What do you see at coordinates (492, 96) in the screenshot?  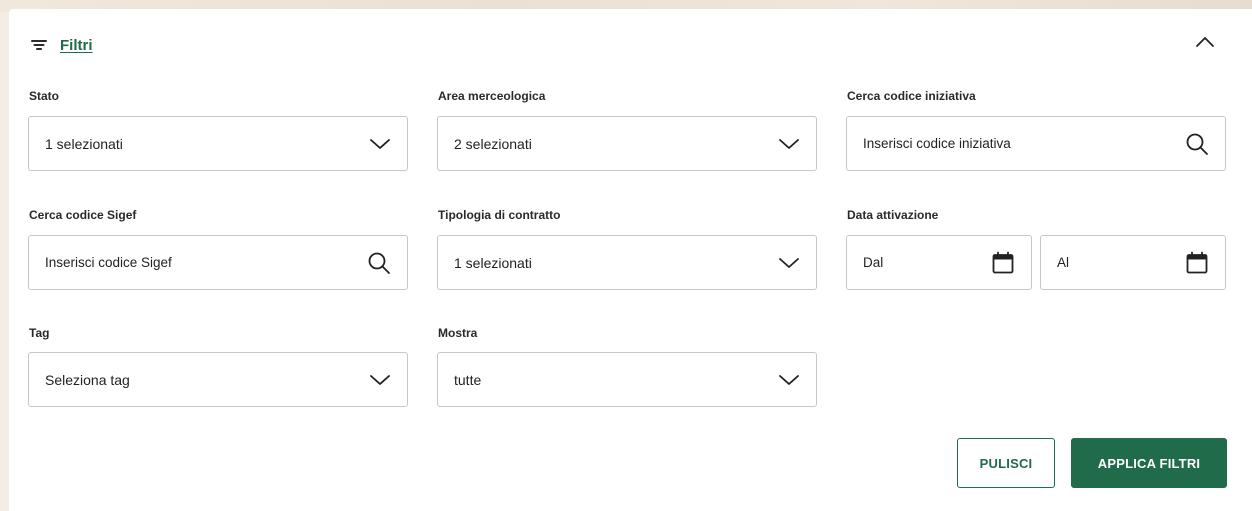 I see `area-merceologica-label: Area merceologica` at bounding box center [492, 96].